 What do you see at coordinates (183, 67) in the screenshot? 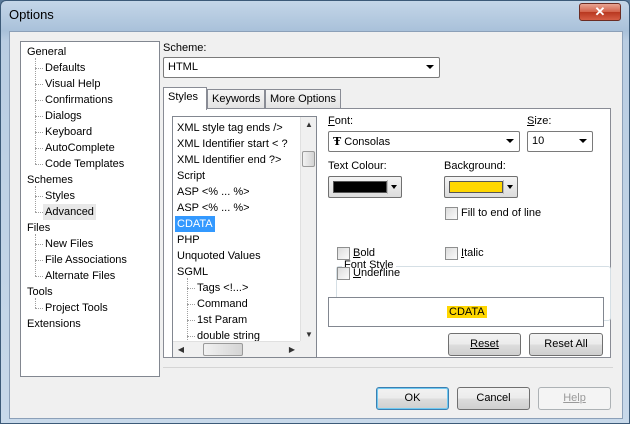
I see `scheme-value: HTML` at bounding box center [183, 67].